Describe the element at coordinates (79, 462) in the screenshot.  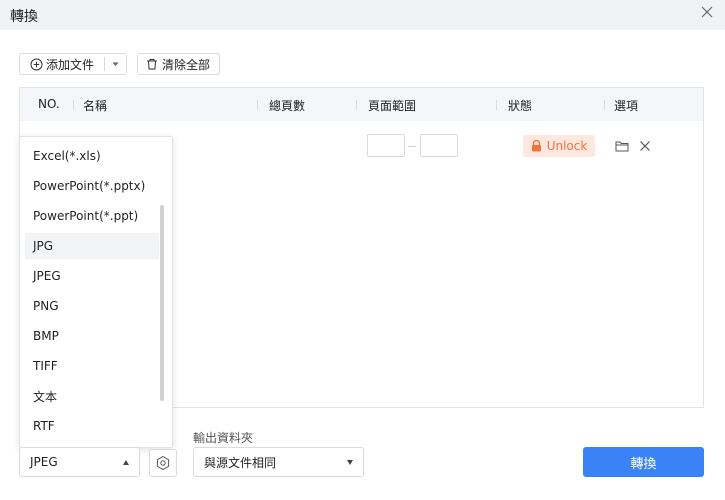
I see `format-select: JPEG` at that location.